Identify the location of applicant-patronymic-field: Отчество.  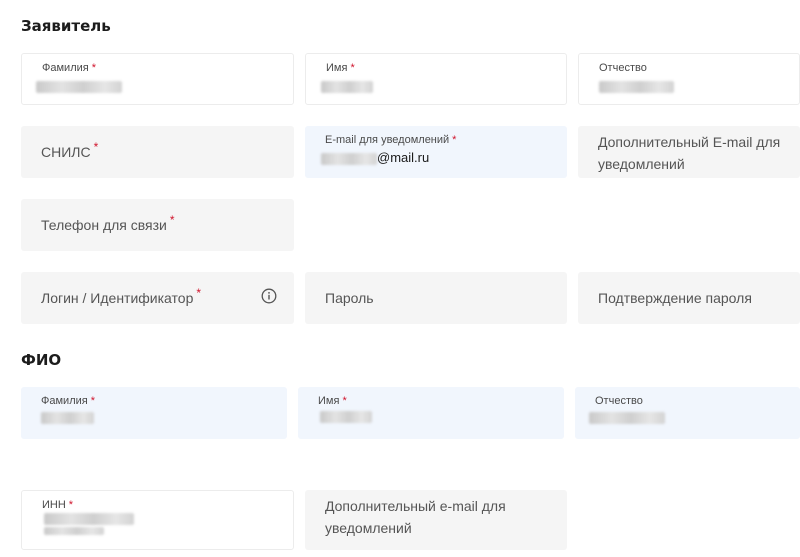
(689, 79).